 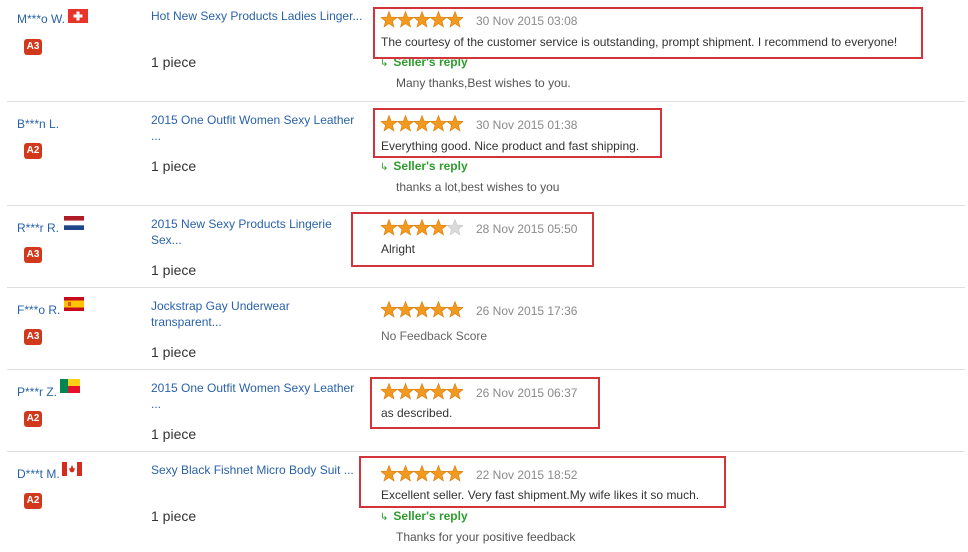 What do you see at coordinates (38, 124) in the screenshot?
I see `buyer-name: B***n L.` at bounding box center [38, 124].